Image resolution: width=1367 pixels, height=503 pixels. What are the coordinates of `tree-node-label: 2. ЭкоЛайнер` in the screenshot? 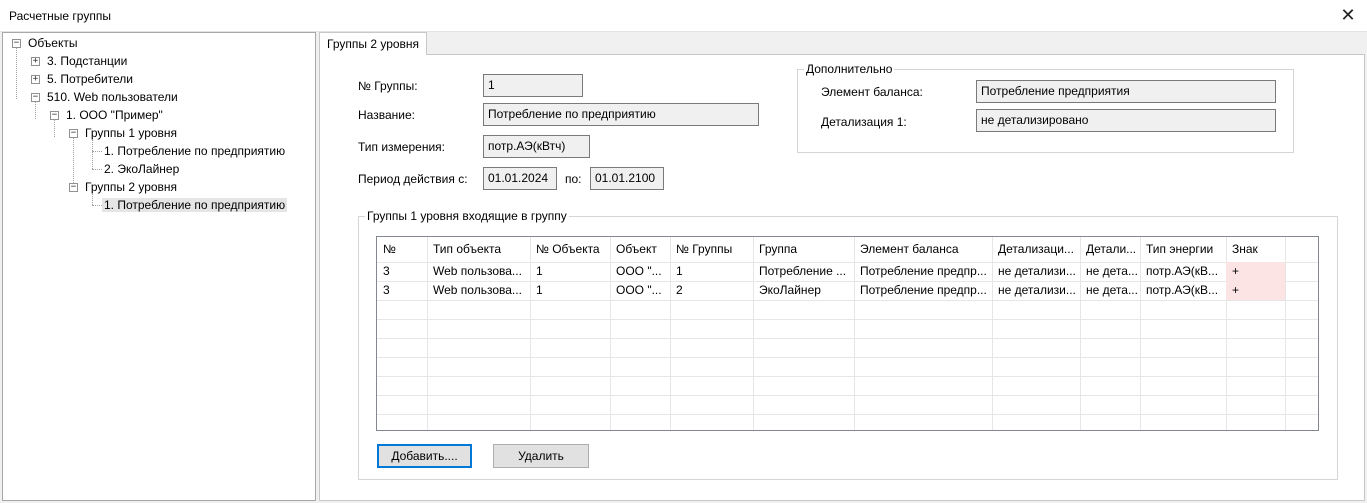 It's located at (142, 169).